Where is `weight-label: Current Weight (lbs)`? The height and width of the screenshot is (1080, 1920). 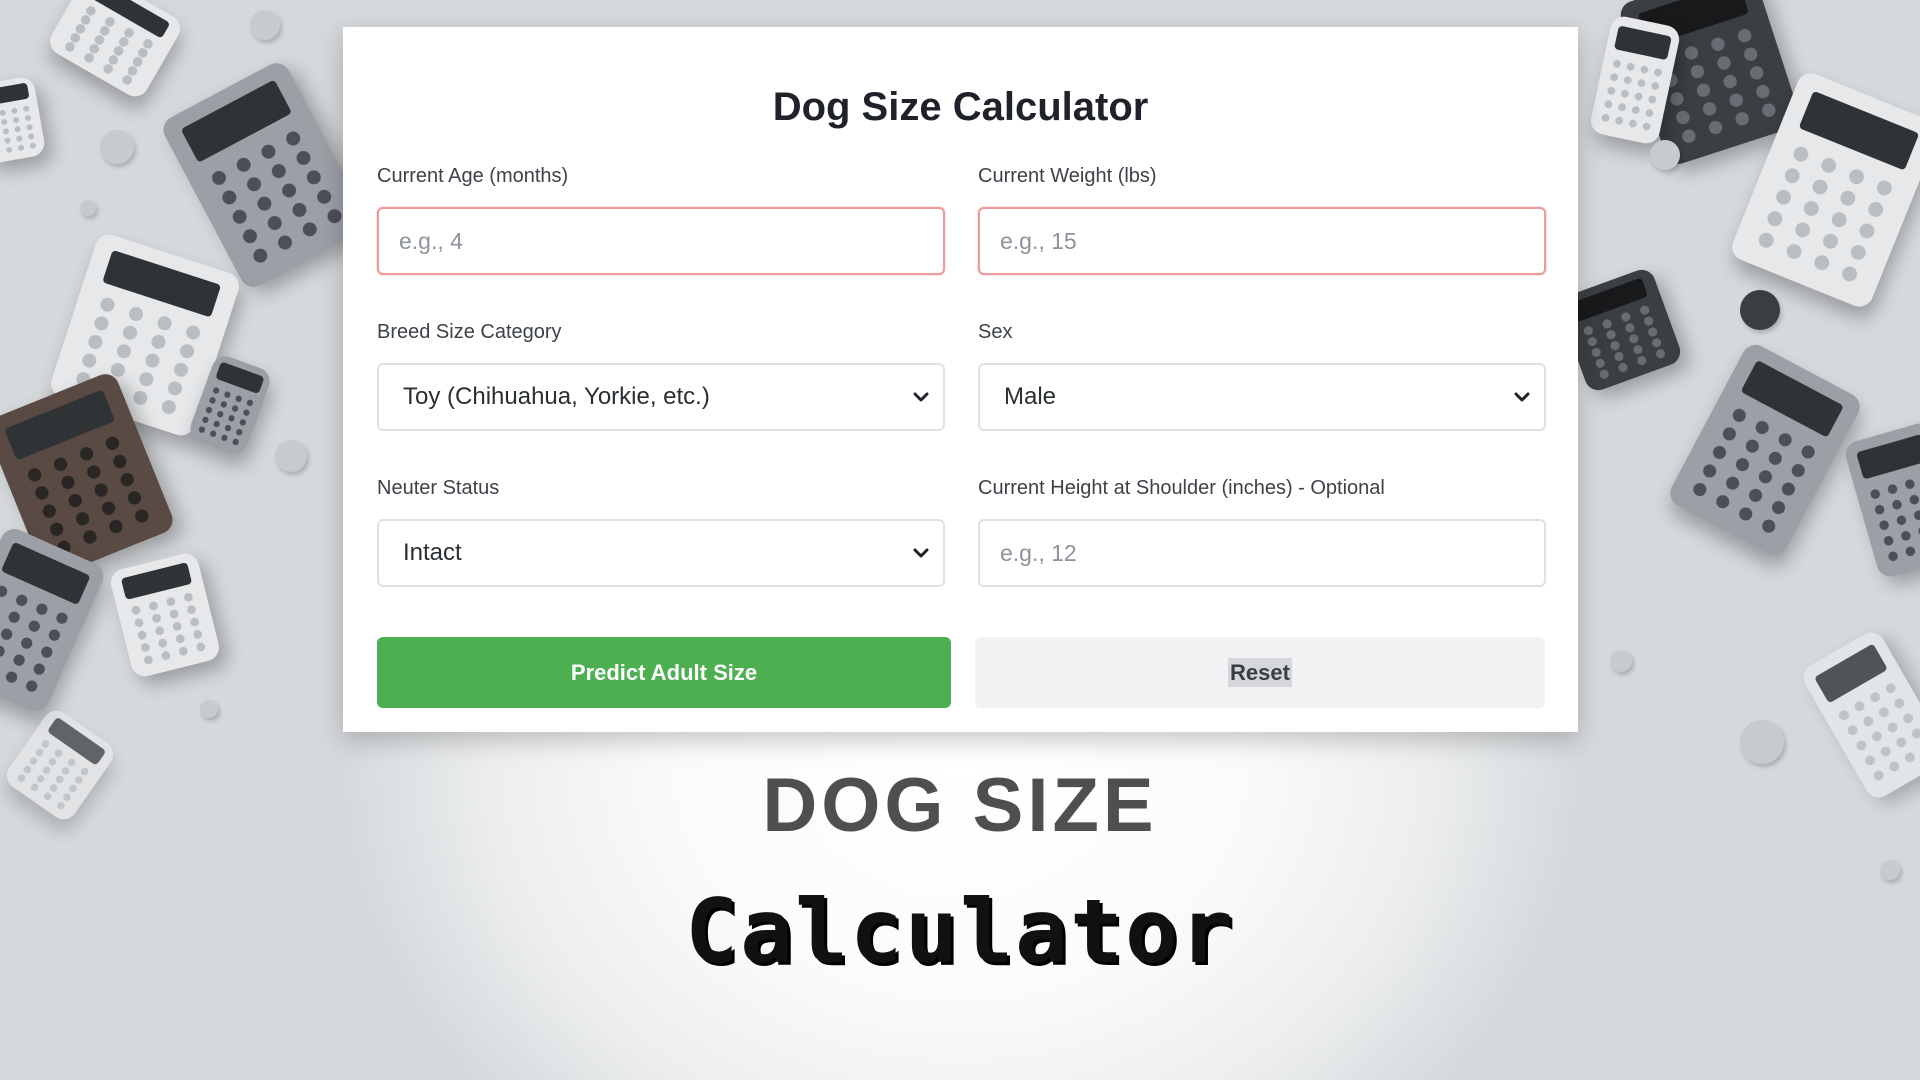
weight-label: Current Weight (lbs) is located at coordinates (1067, 176).